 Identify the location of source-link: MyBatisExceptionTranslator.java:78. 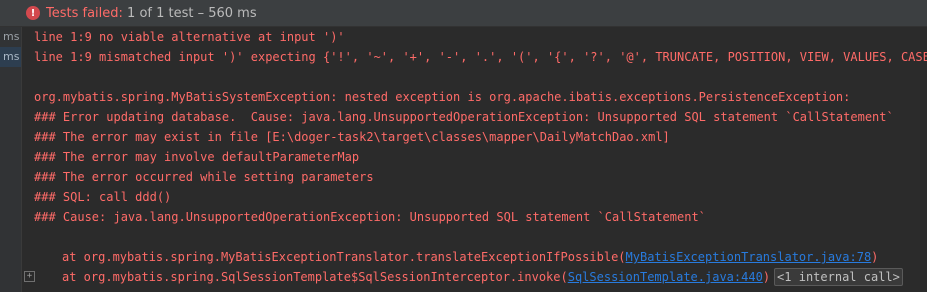
(749, 257).